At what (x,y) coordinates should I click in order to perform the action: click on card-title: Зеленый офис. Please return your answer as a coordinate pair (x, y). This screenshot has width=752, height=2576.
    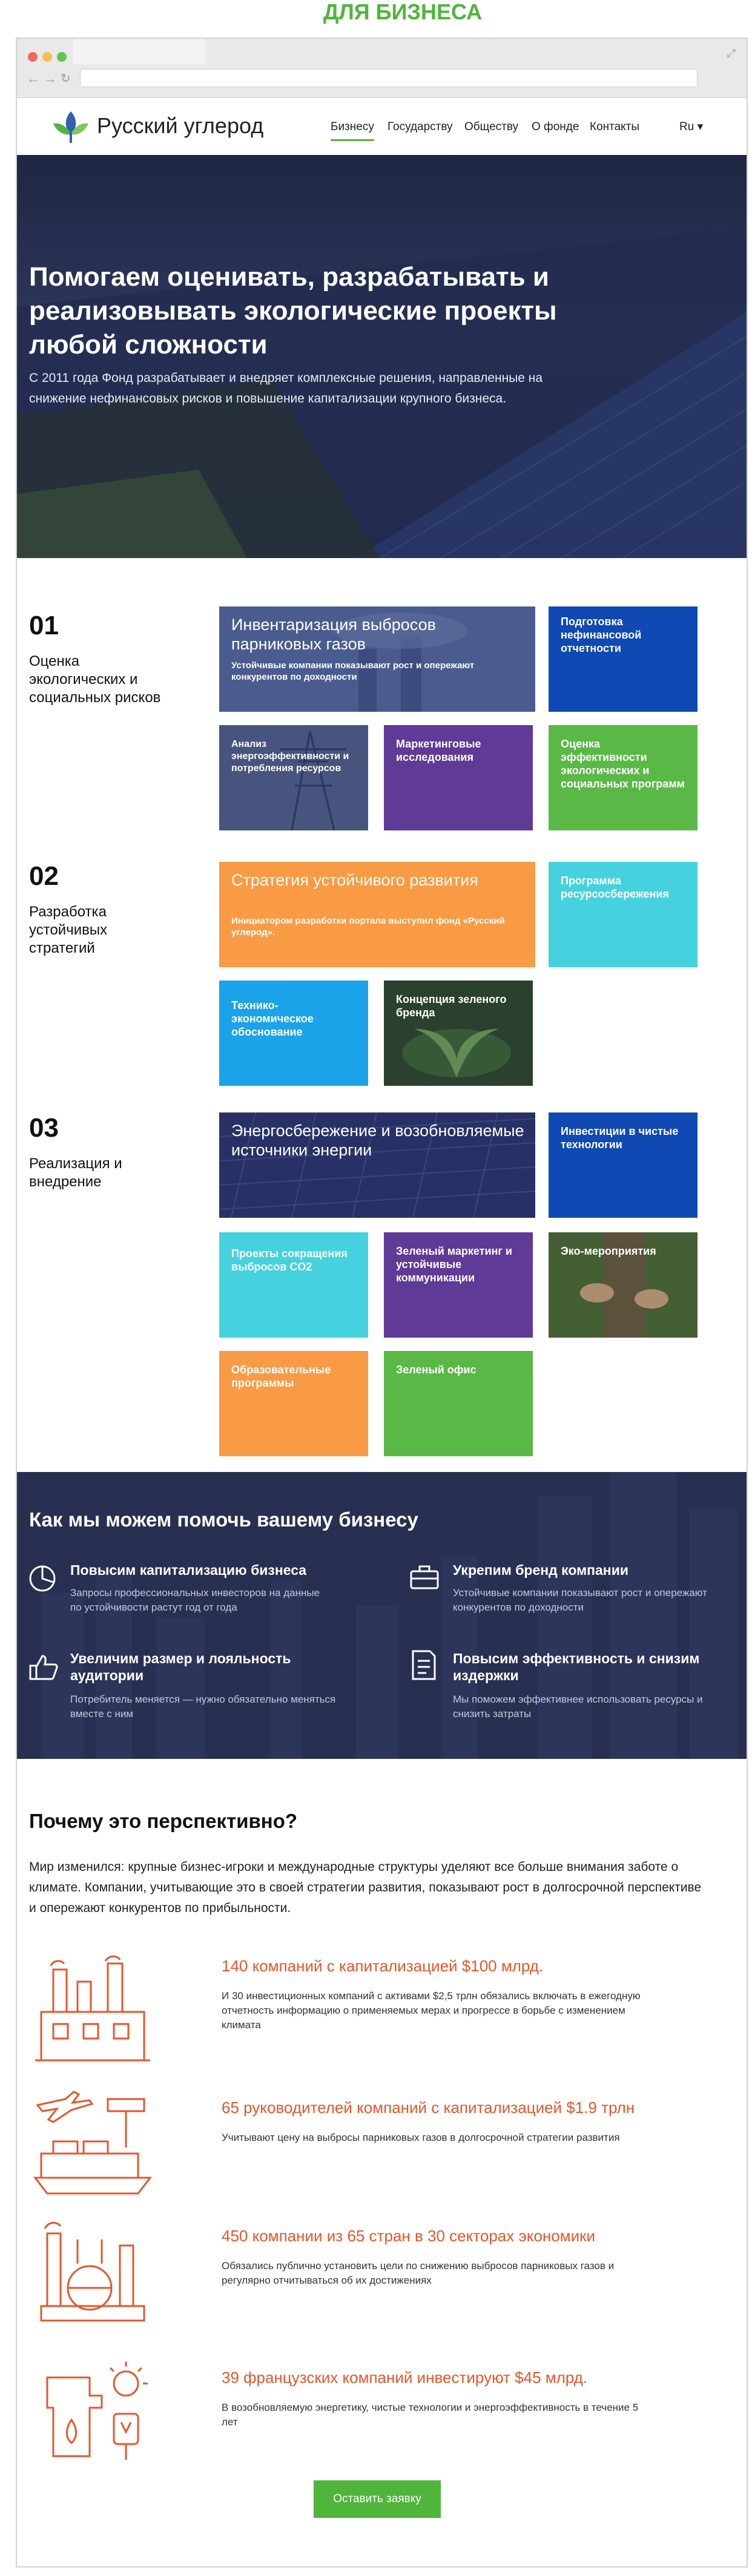
    Looking at the image, I should click on (437, 1370).